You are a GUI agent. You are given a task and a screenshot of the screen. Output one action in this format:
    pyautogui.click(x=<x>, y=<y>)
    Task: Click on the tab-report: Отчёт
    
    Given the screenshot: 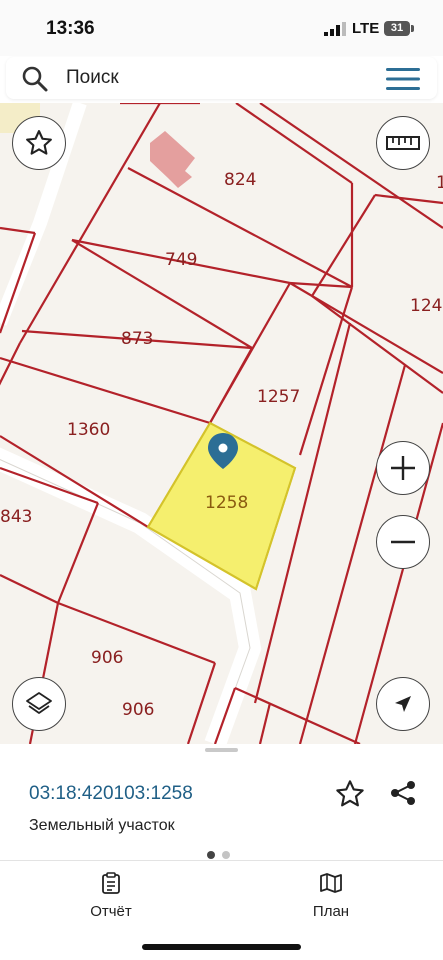 What is the action you would take?
    pyautogui.click(x=111, y=896)
    